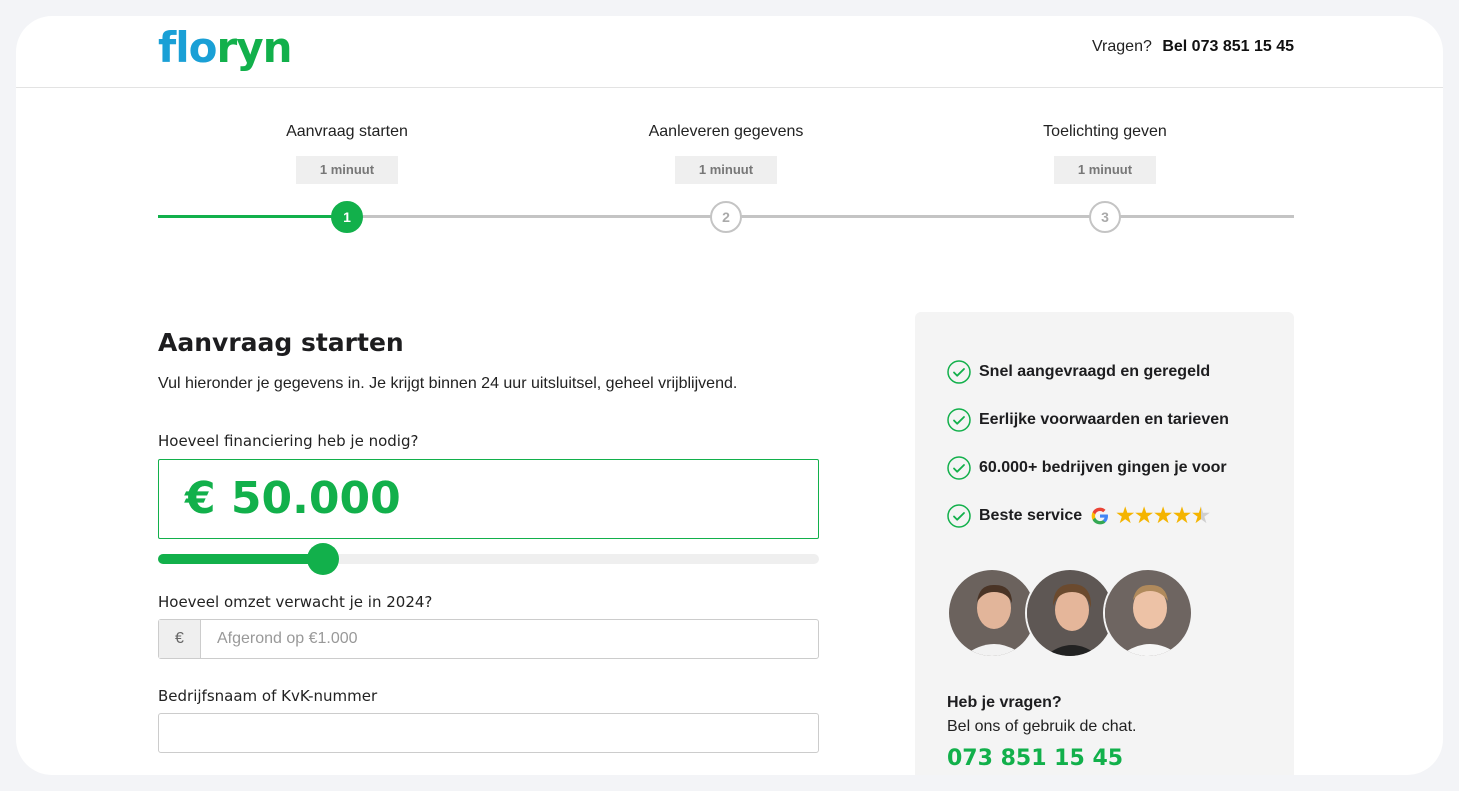 The height and width of the screenshot is (791, 1459). I want to click on step-1-duration: 1 minuut, so click(347, 170).